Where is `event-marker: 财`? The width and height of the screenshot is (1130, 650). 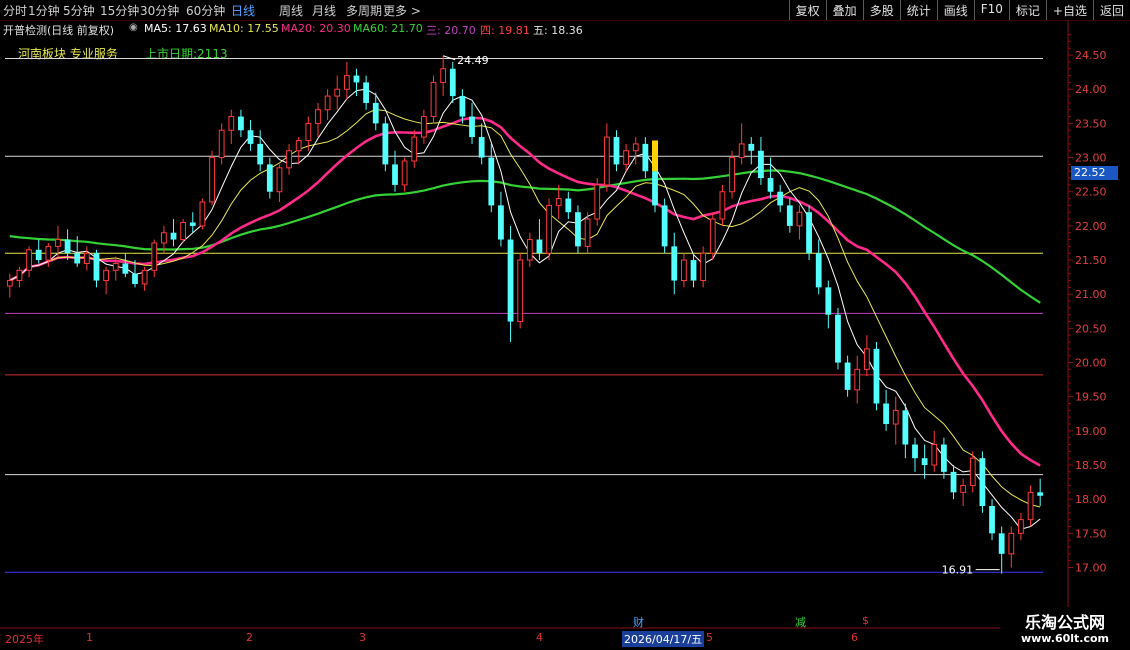 event-marker: 财 is located at coordinates (638, 622).